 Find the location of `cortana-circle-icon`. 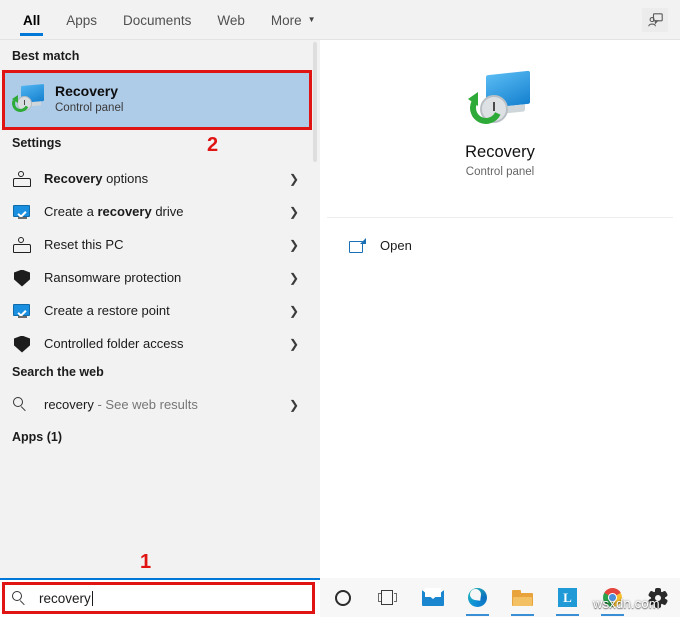

cortana-circle-icon is located at coordinates (342, 597).